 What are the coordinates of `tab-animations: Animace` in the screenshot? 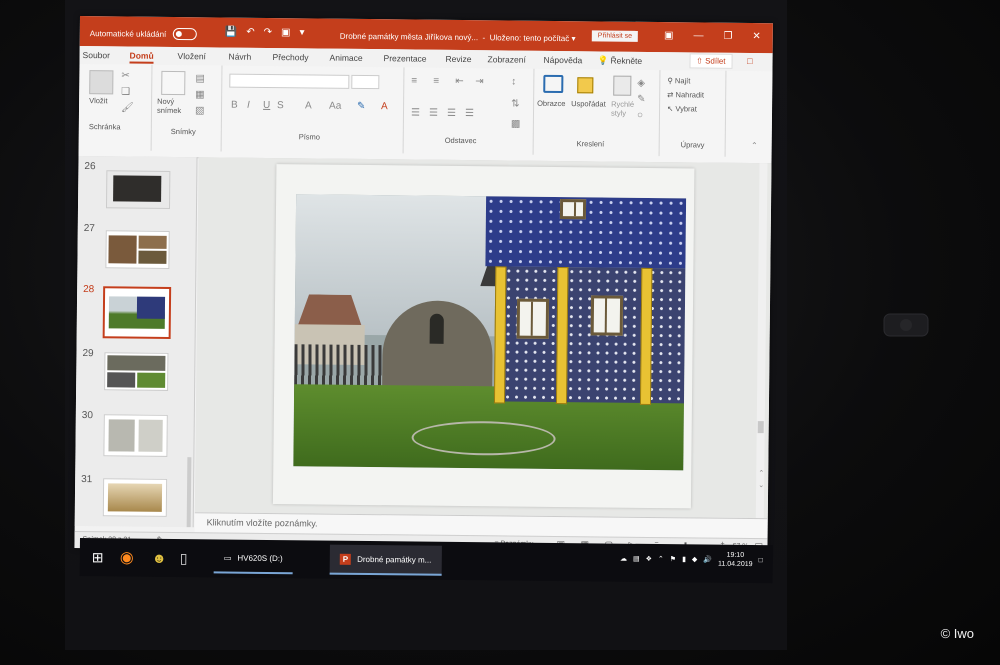 It's located at (346, 58).